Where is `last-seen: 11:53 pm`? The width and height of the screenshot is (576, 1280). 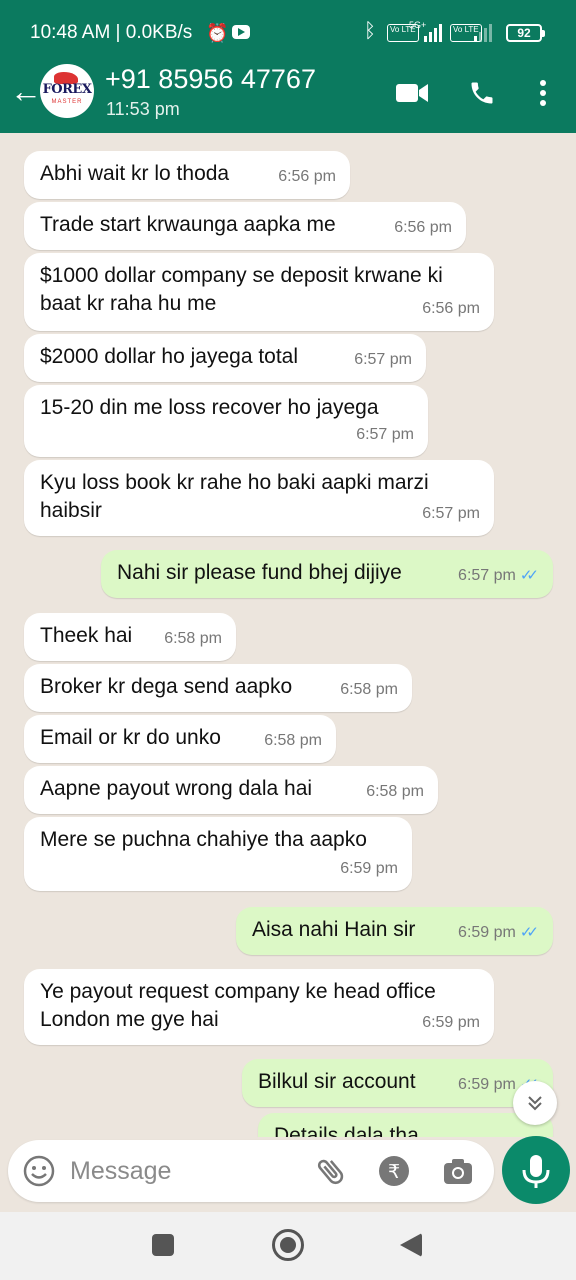
last-seen: 11:53 pm is located at coordinates (143, 109).